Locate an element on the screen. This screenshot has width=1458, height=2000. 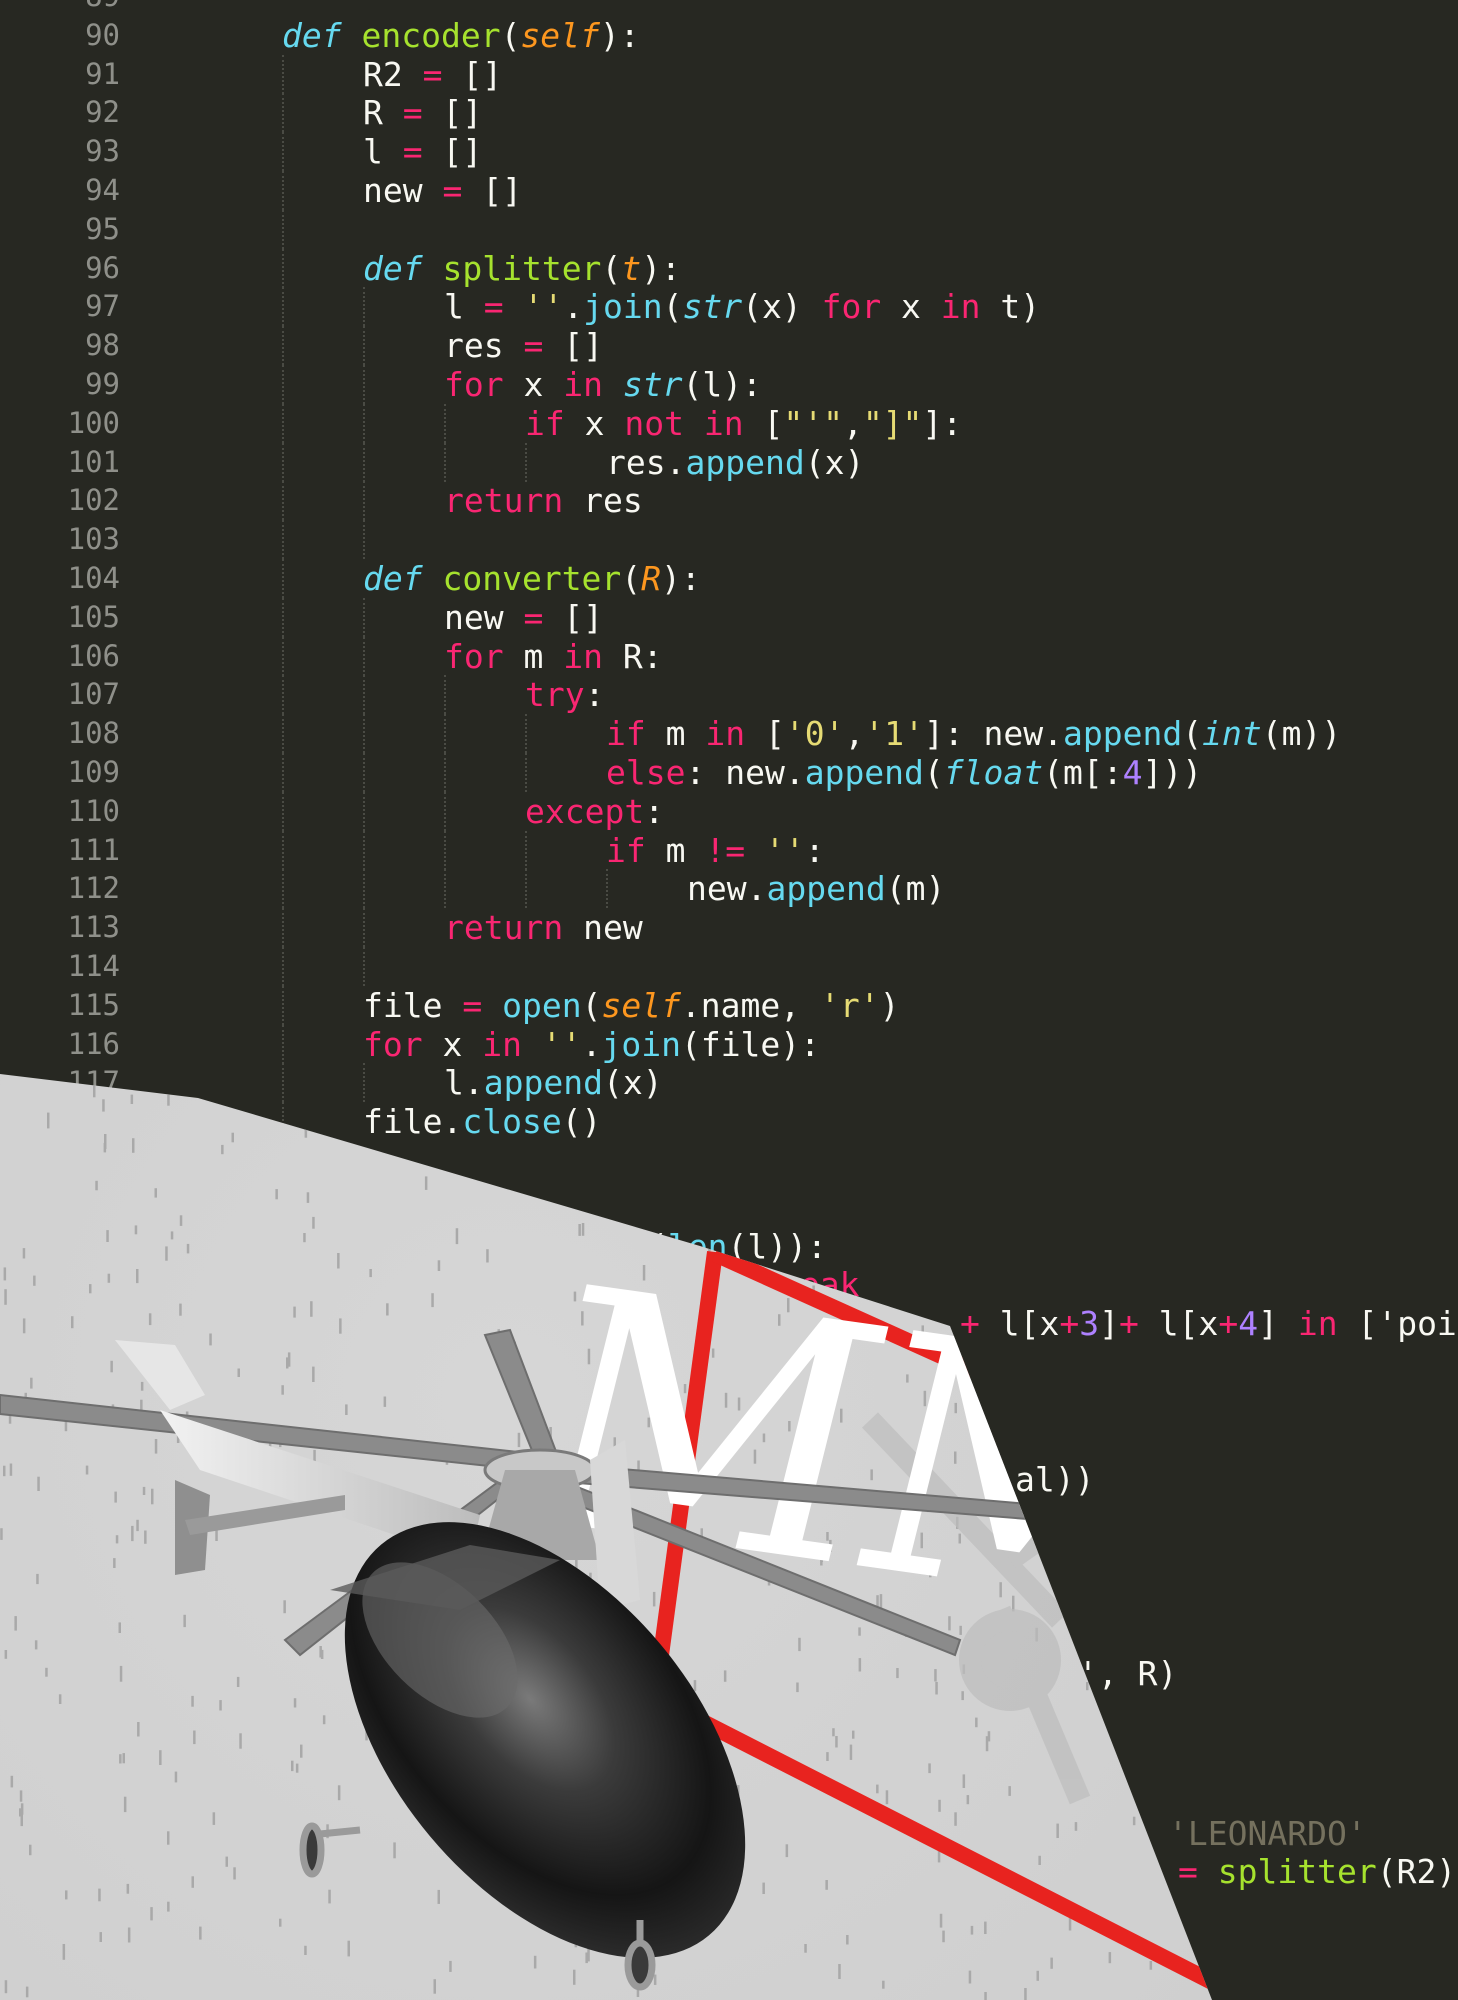
code-line: 108 if m in ['0','1']: new.append(int(m)) is located at coordinates (729, 734).